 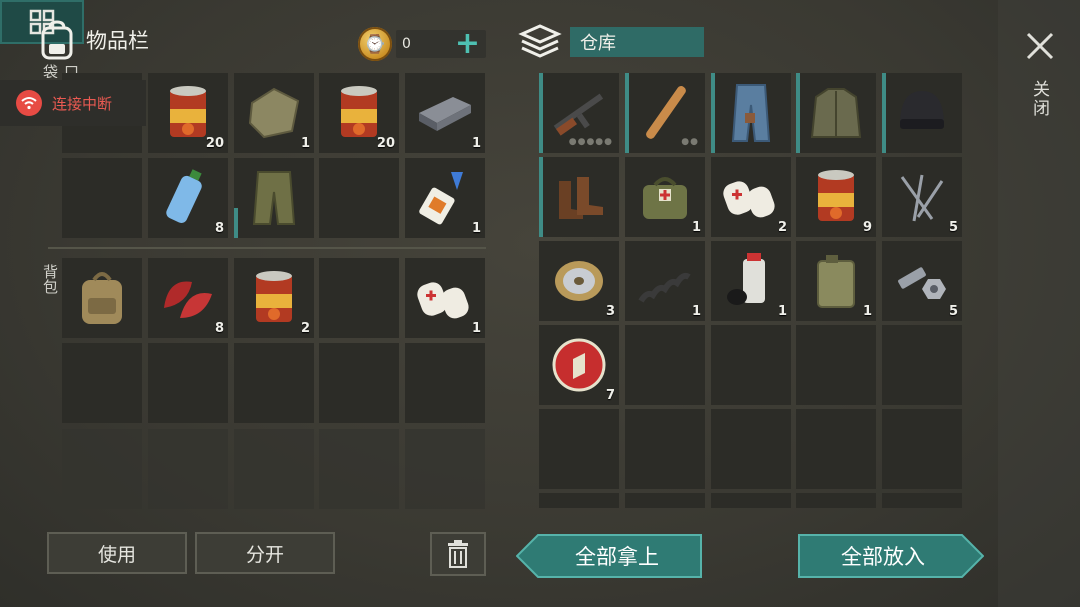 I want to click on ammo-dots: ●●●●●, so click(x=590, y=142).